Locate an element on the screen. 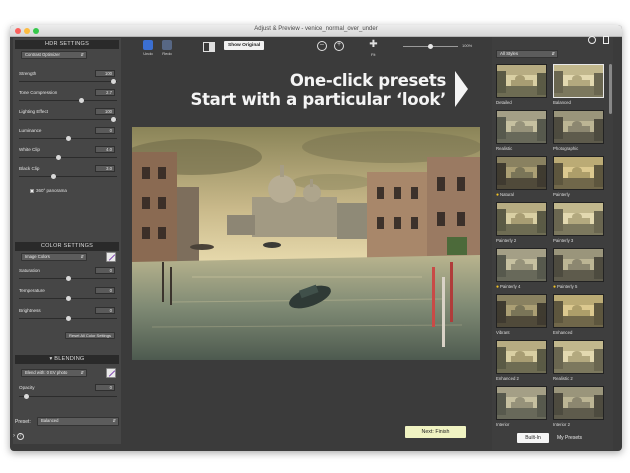  preset-thumbnail: Detailed is located at coordinates (521, 84).